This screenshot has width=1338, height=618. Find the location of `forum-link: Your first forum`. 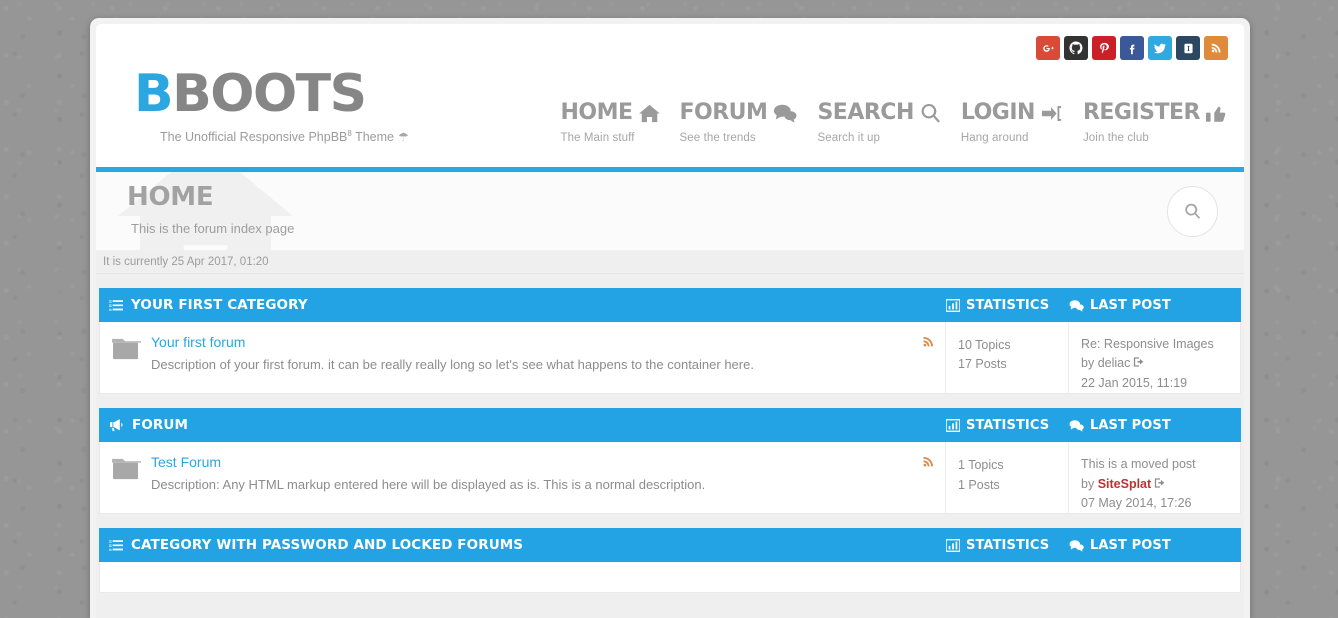

forum-link: Your first forum is located at coordinates (452, 343).